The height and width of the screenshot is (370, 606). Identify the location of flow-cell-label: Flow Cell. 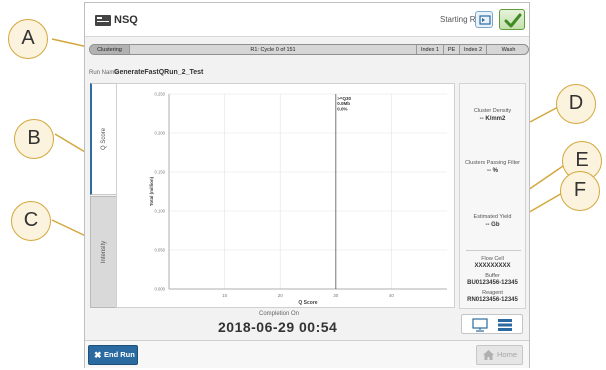
(492, 259).